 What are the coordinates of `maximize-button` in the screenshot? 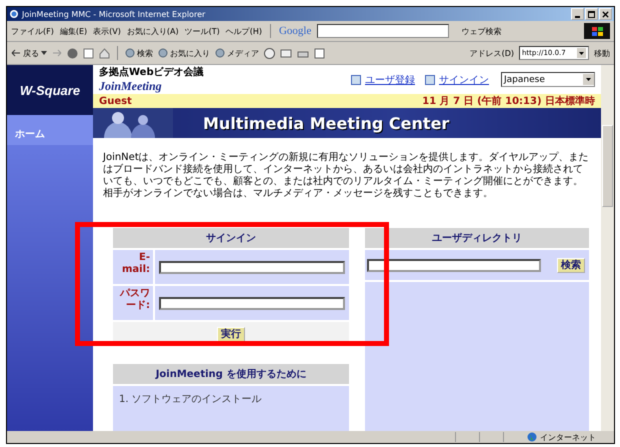 It's located at (591, 14).